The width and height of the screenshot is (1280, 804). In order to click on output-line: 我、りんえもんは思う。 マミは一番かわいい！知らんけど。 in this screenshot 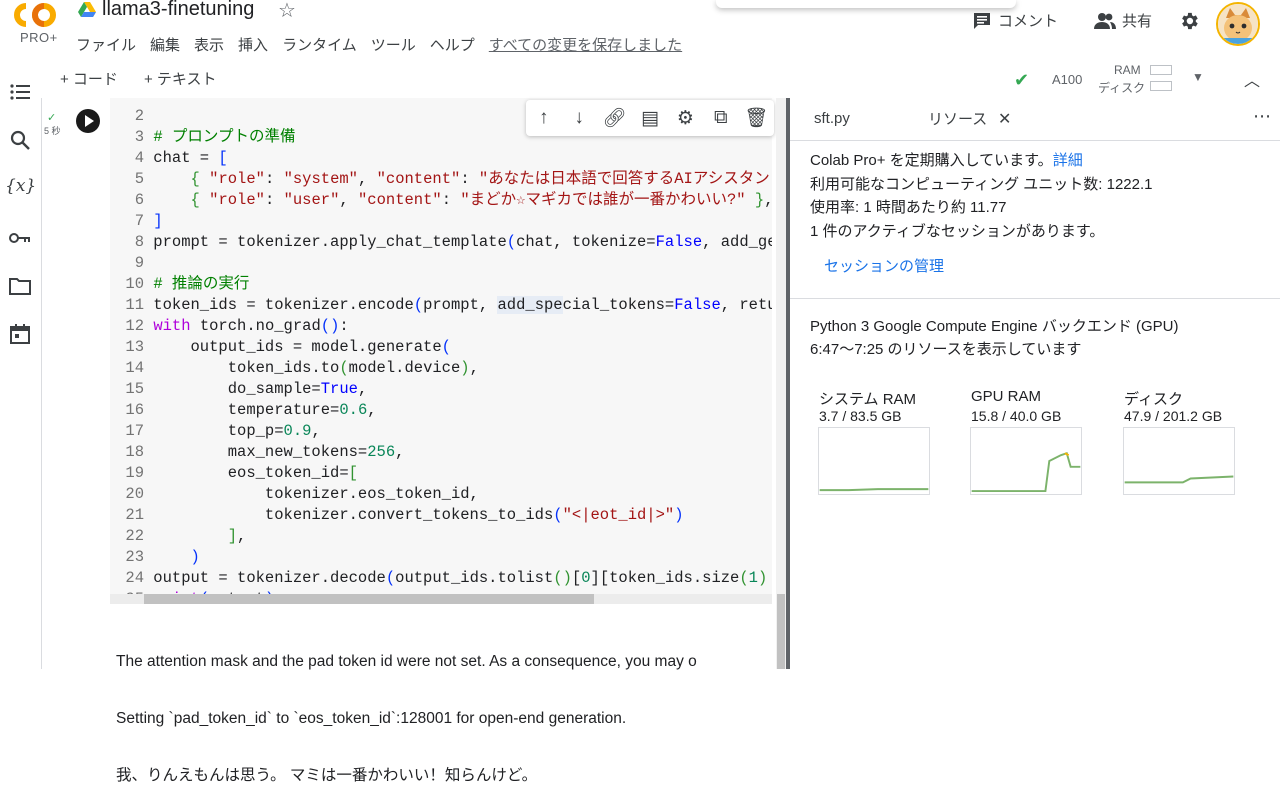, I will do `click(327, 775)`.